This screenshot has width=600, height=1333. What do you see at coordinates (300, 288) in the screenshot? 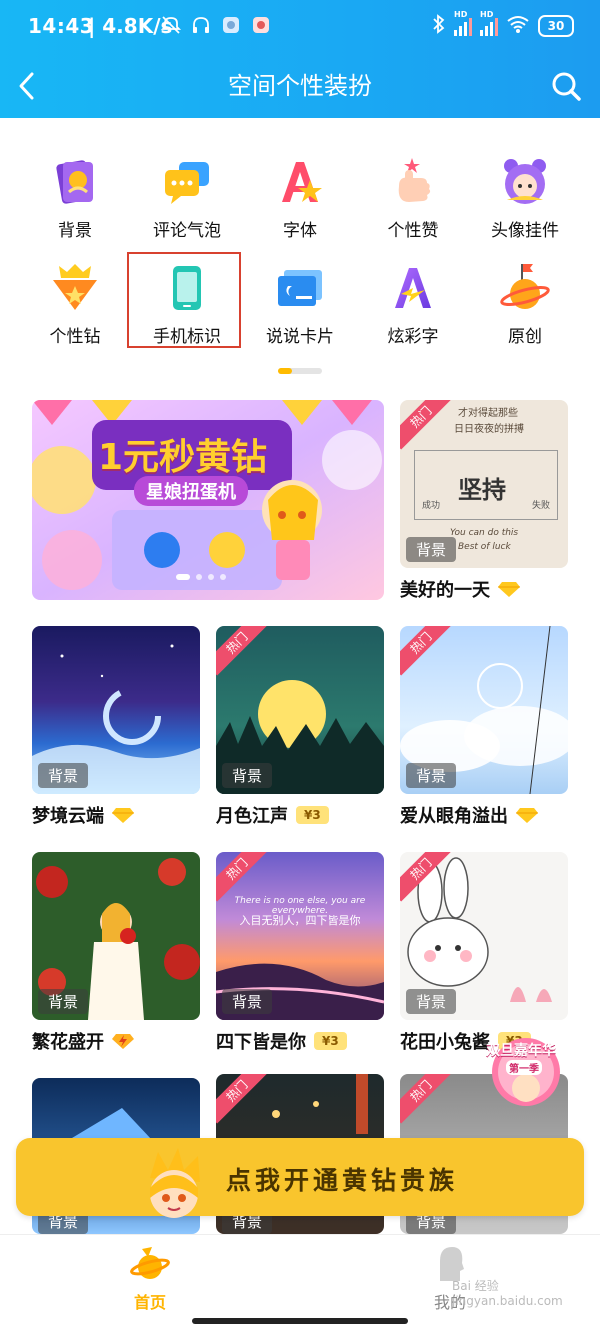
I see `card-icon` at bounding box center [300, 288].